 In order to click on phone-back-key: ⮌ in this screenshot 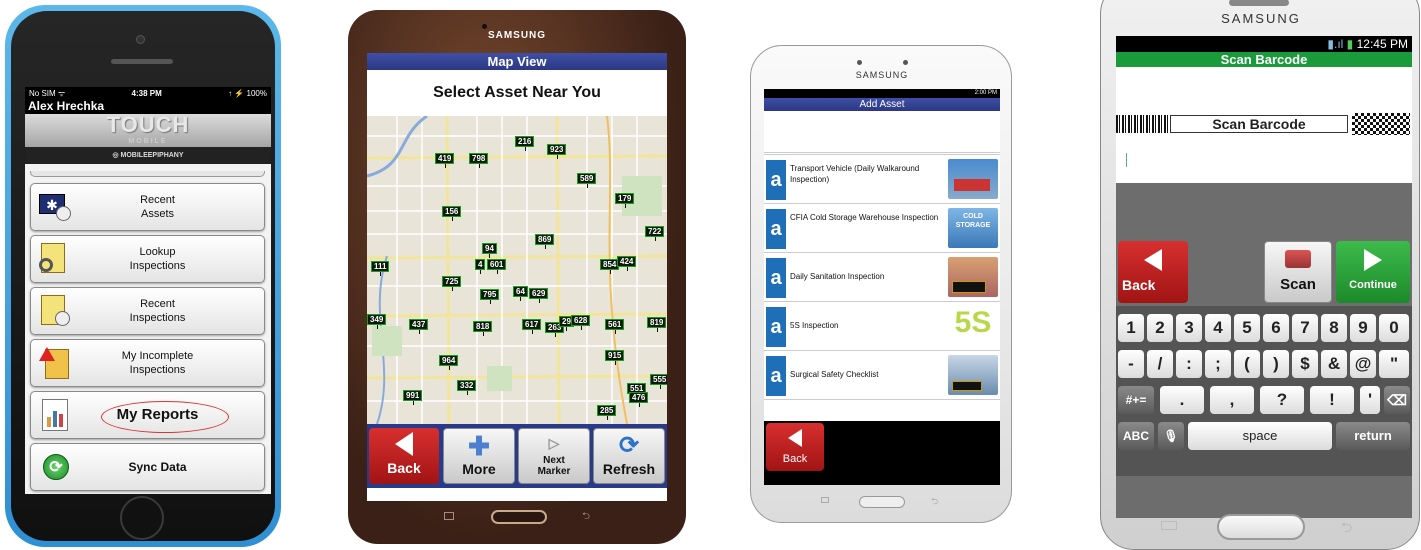, I will do `click(934, 502)`.